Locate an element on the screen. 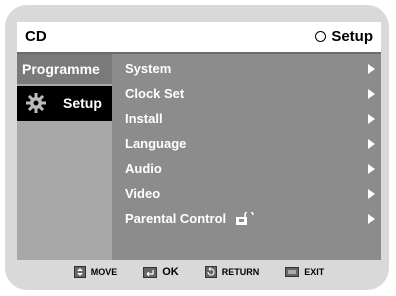 Image resolution: width=396 pixels, height=296 pixels. sidebar-item-label: Setup is located at coordinates (82, 103).